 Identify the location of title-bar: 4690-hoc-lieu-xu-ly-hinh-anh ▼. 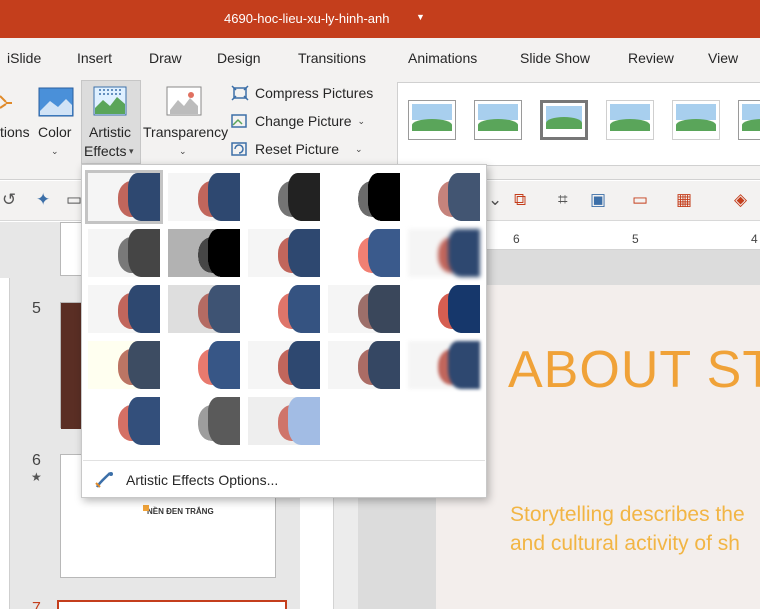
(380, 19).